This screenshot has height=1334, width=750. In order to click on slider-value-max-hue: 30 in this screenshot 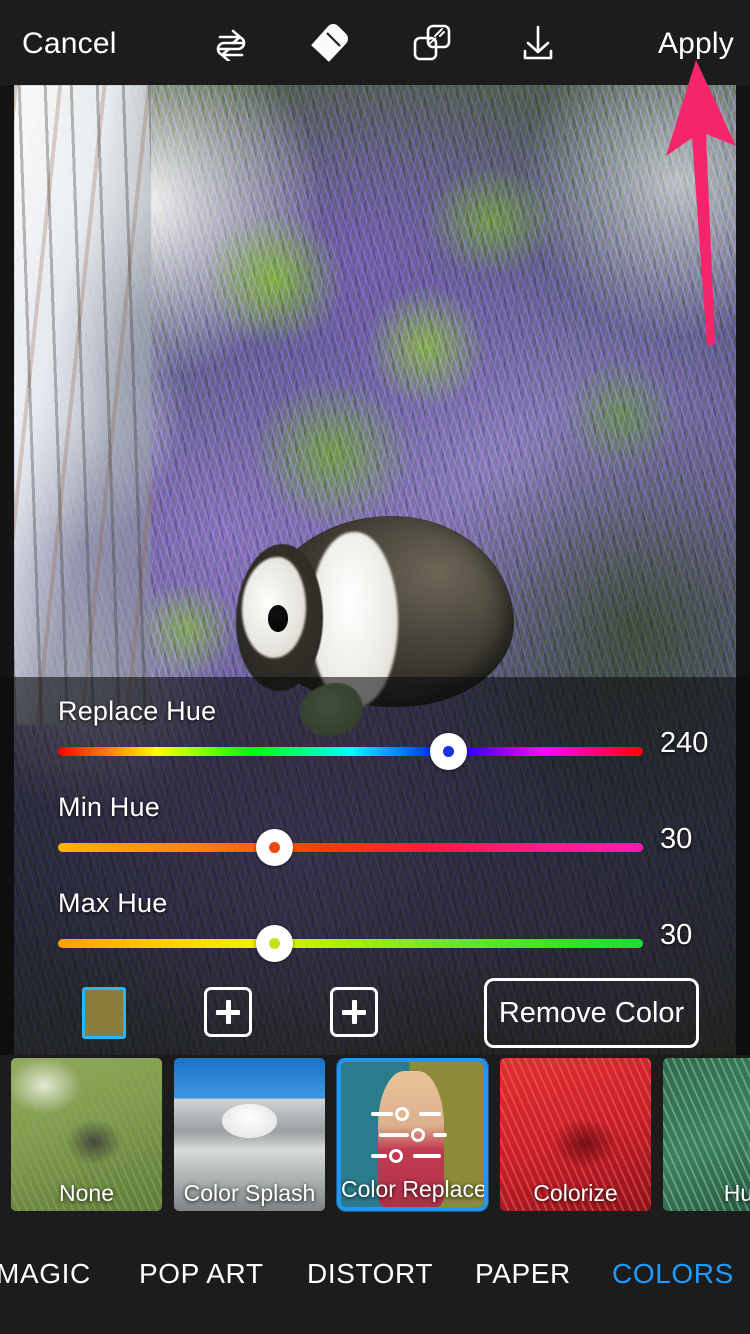, I will do `click(676, 935)`.